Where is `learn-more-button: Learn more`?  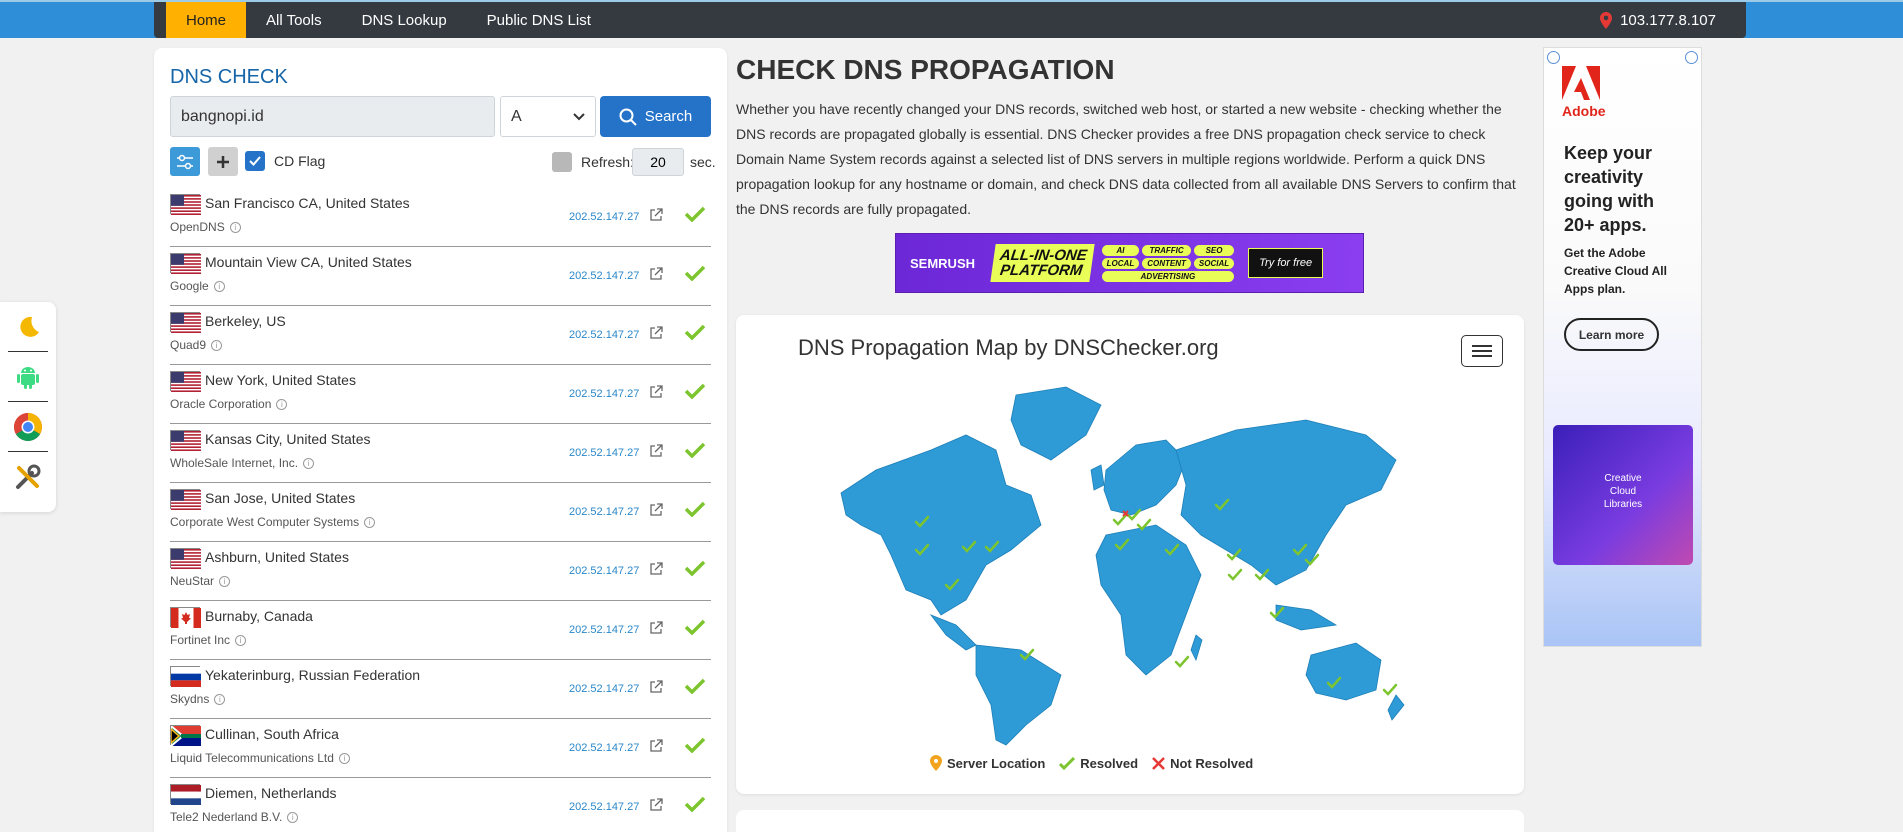
learn-more-button: Learn more is located at coordinates (1611, 334).